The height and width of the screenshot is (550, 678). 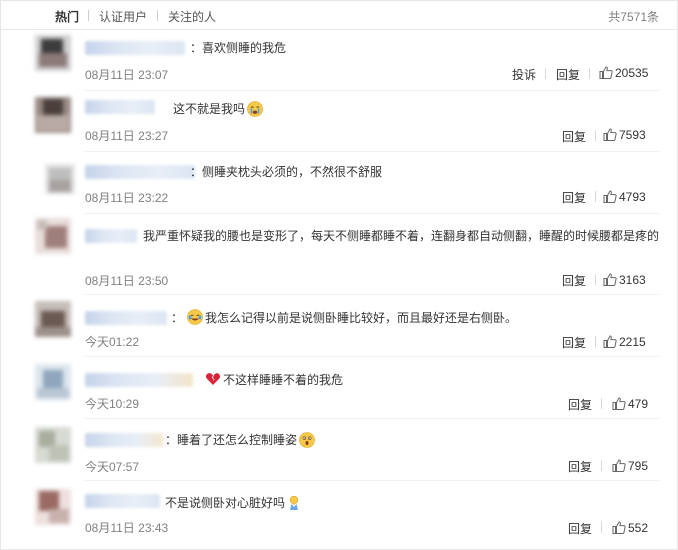 What do you see at coordinates (127, 528) in the screenshot?
I see `comment-time: 08月11日 23:43` at bounding box center [127, 528].